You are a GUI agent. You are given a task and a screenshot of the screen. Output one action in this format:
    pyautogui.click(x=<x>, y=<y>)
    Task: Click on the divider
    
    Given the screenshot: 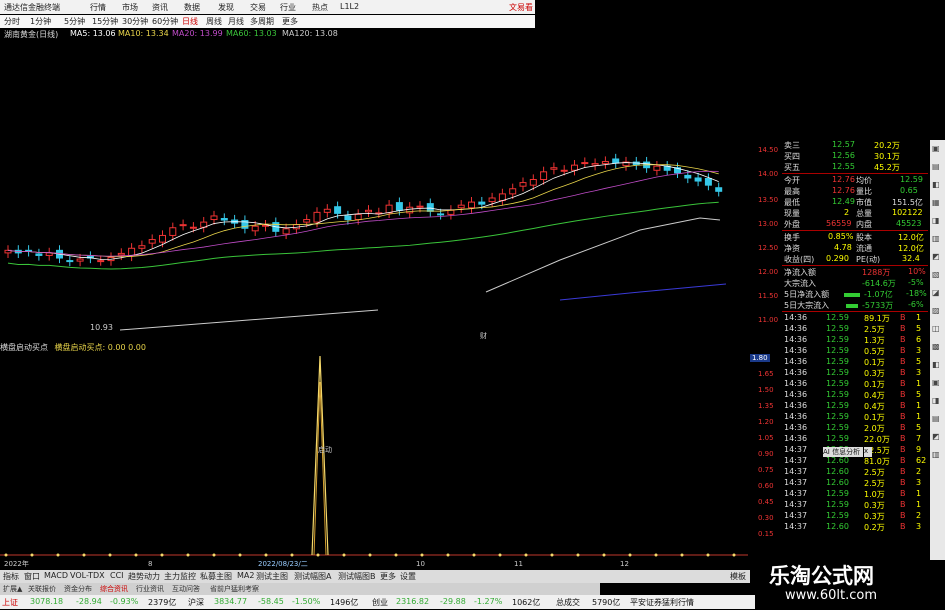 What is the action you would take?
    pyautogui.click(x=855, y=311)
    